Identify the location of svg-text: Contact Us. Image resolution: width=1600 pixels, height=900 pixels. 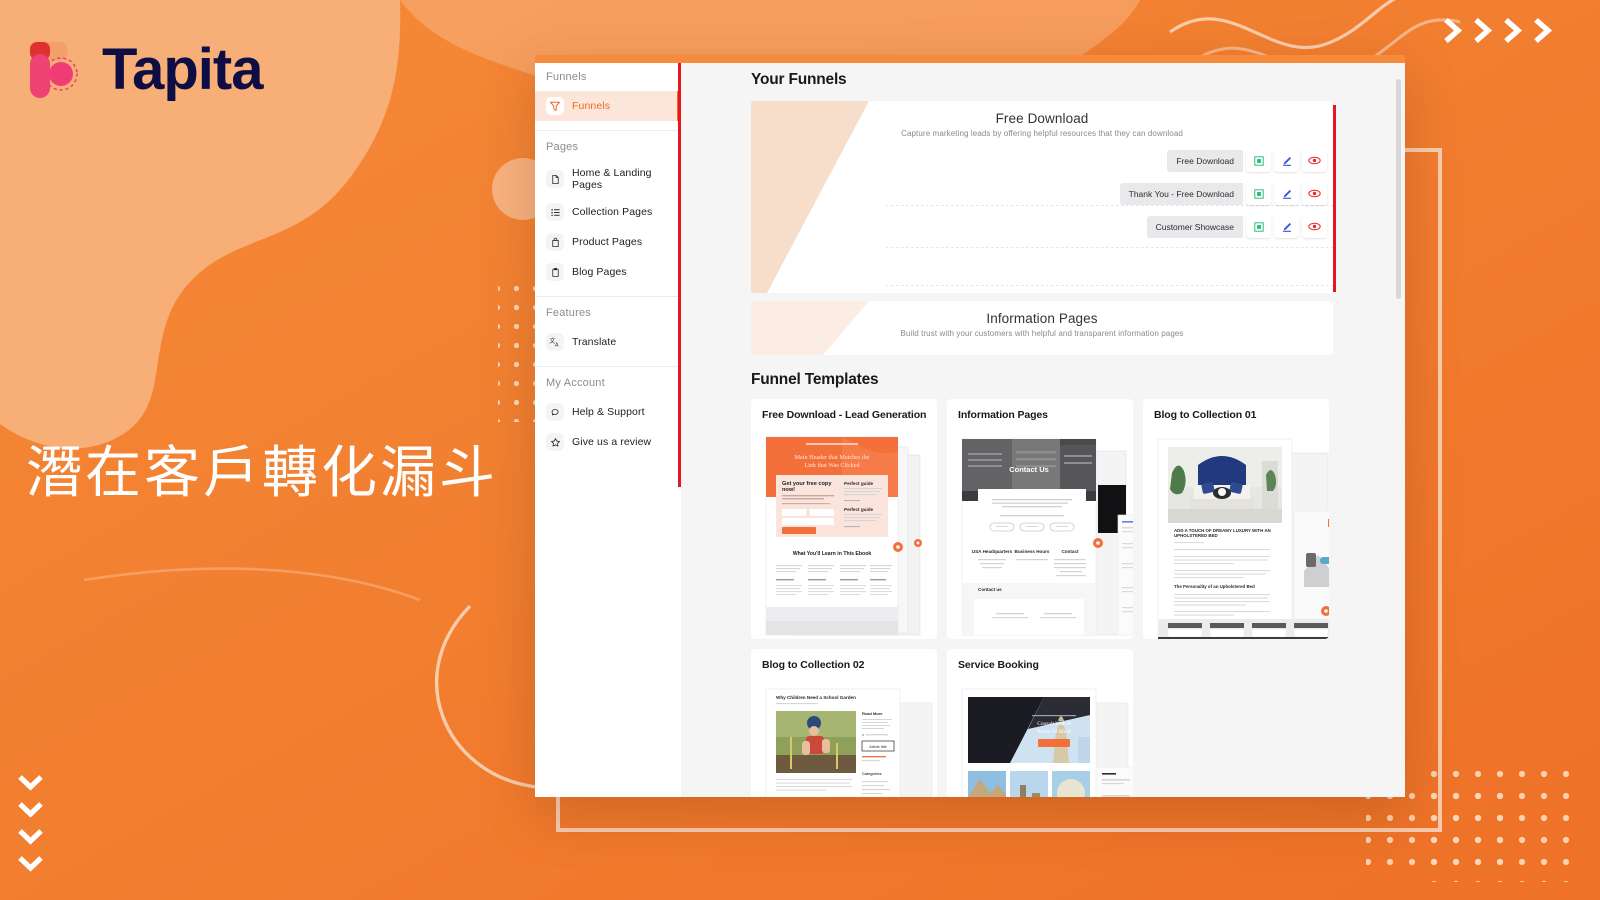
(1029, 469).